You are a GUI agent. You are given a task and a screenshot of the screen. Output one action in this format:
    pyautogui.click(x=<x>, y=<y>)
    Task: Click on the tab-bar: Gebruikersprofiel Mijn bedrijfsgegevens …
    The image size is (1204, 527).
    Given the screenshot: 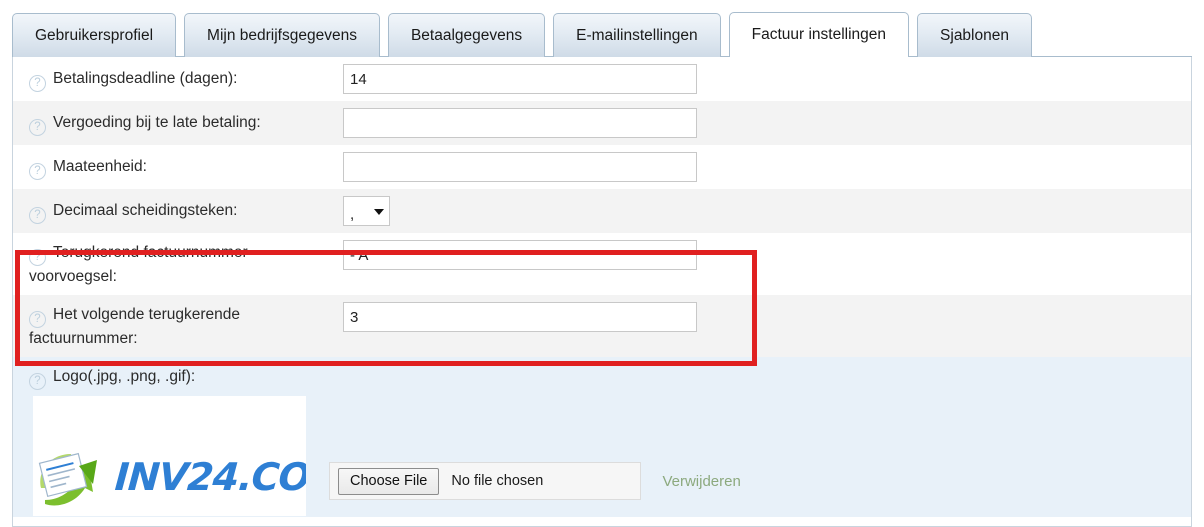 What is the action you would take?
    pyautogui.click(x=602, y=34)
    